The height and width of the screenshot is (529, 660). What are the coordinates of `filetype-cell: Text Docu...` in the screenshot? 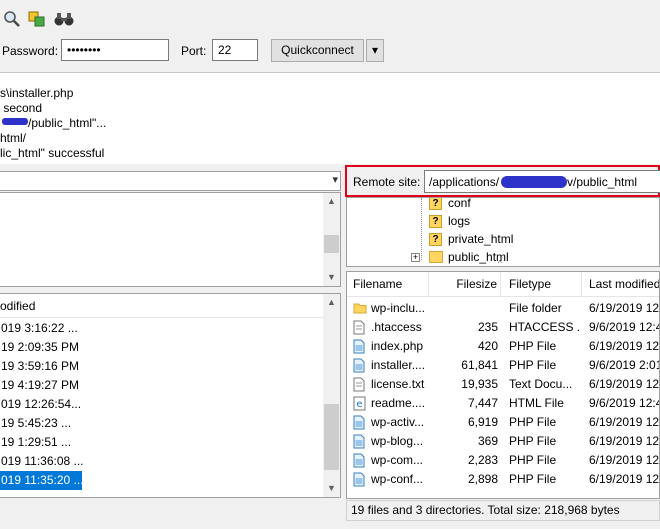 It's located at (541, 384).